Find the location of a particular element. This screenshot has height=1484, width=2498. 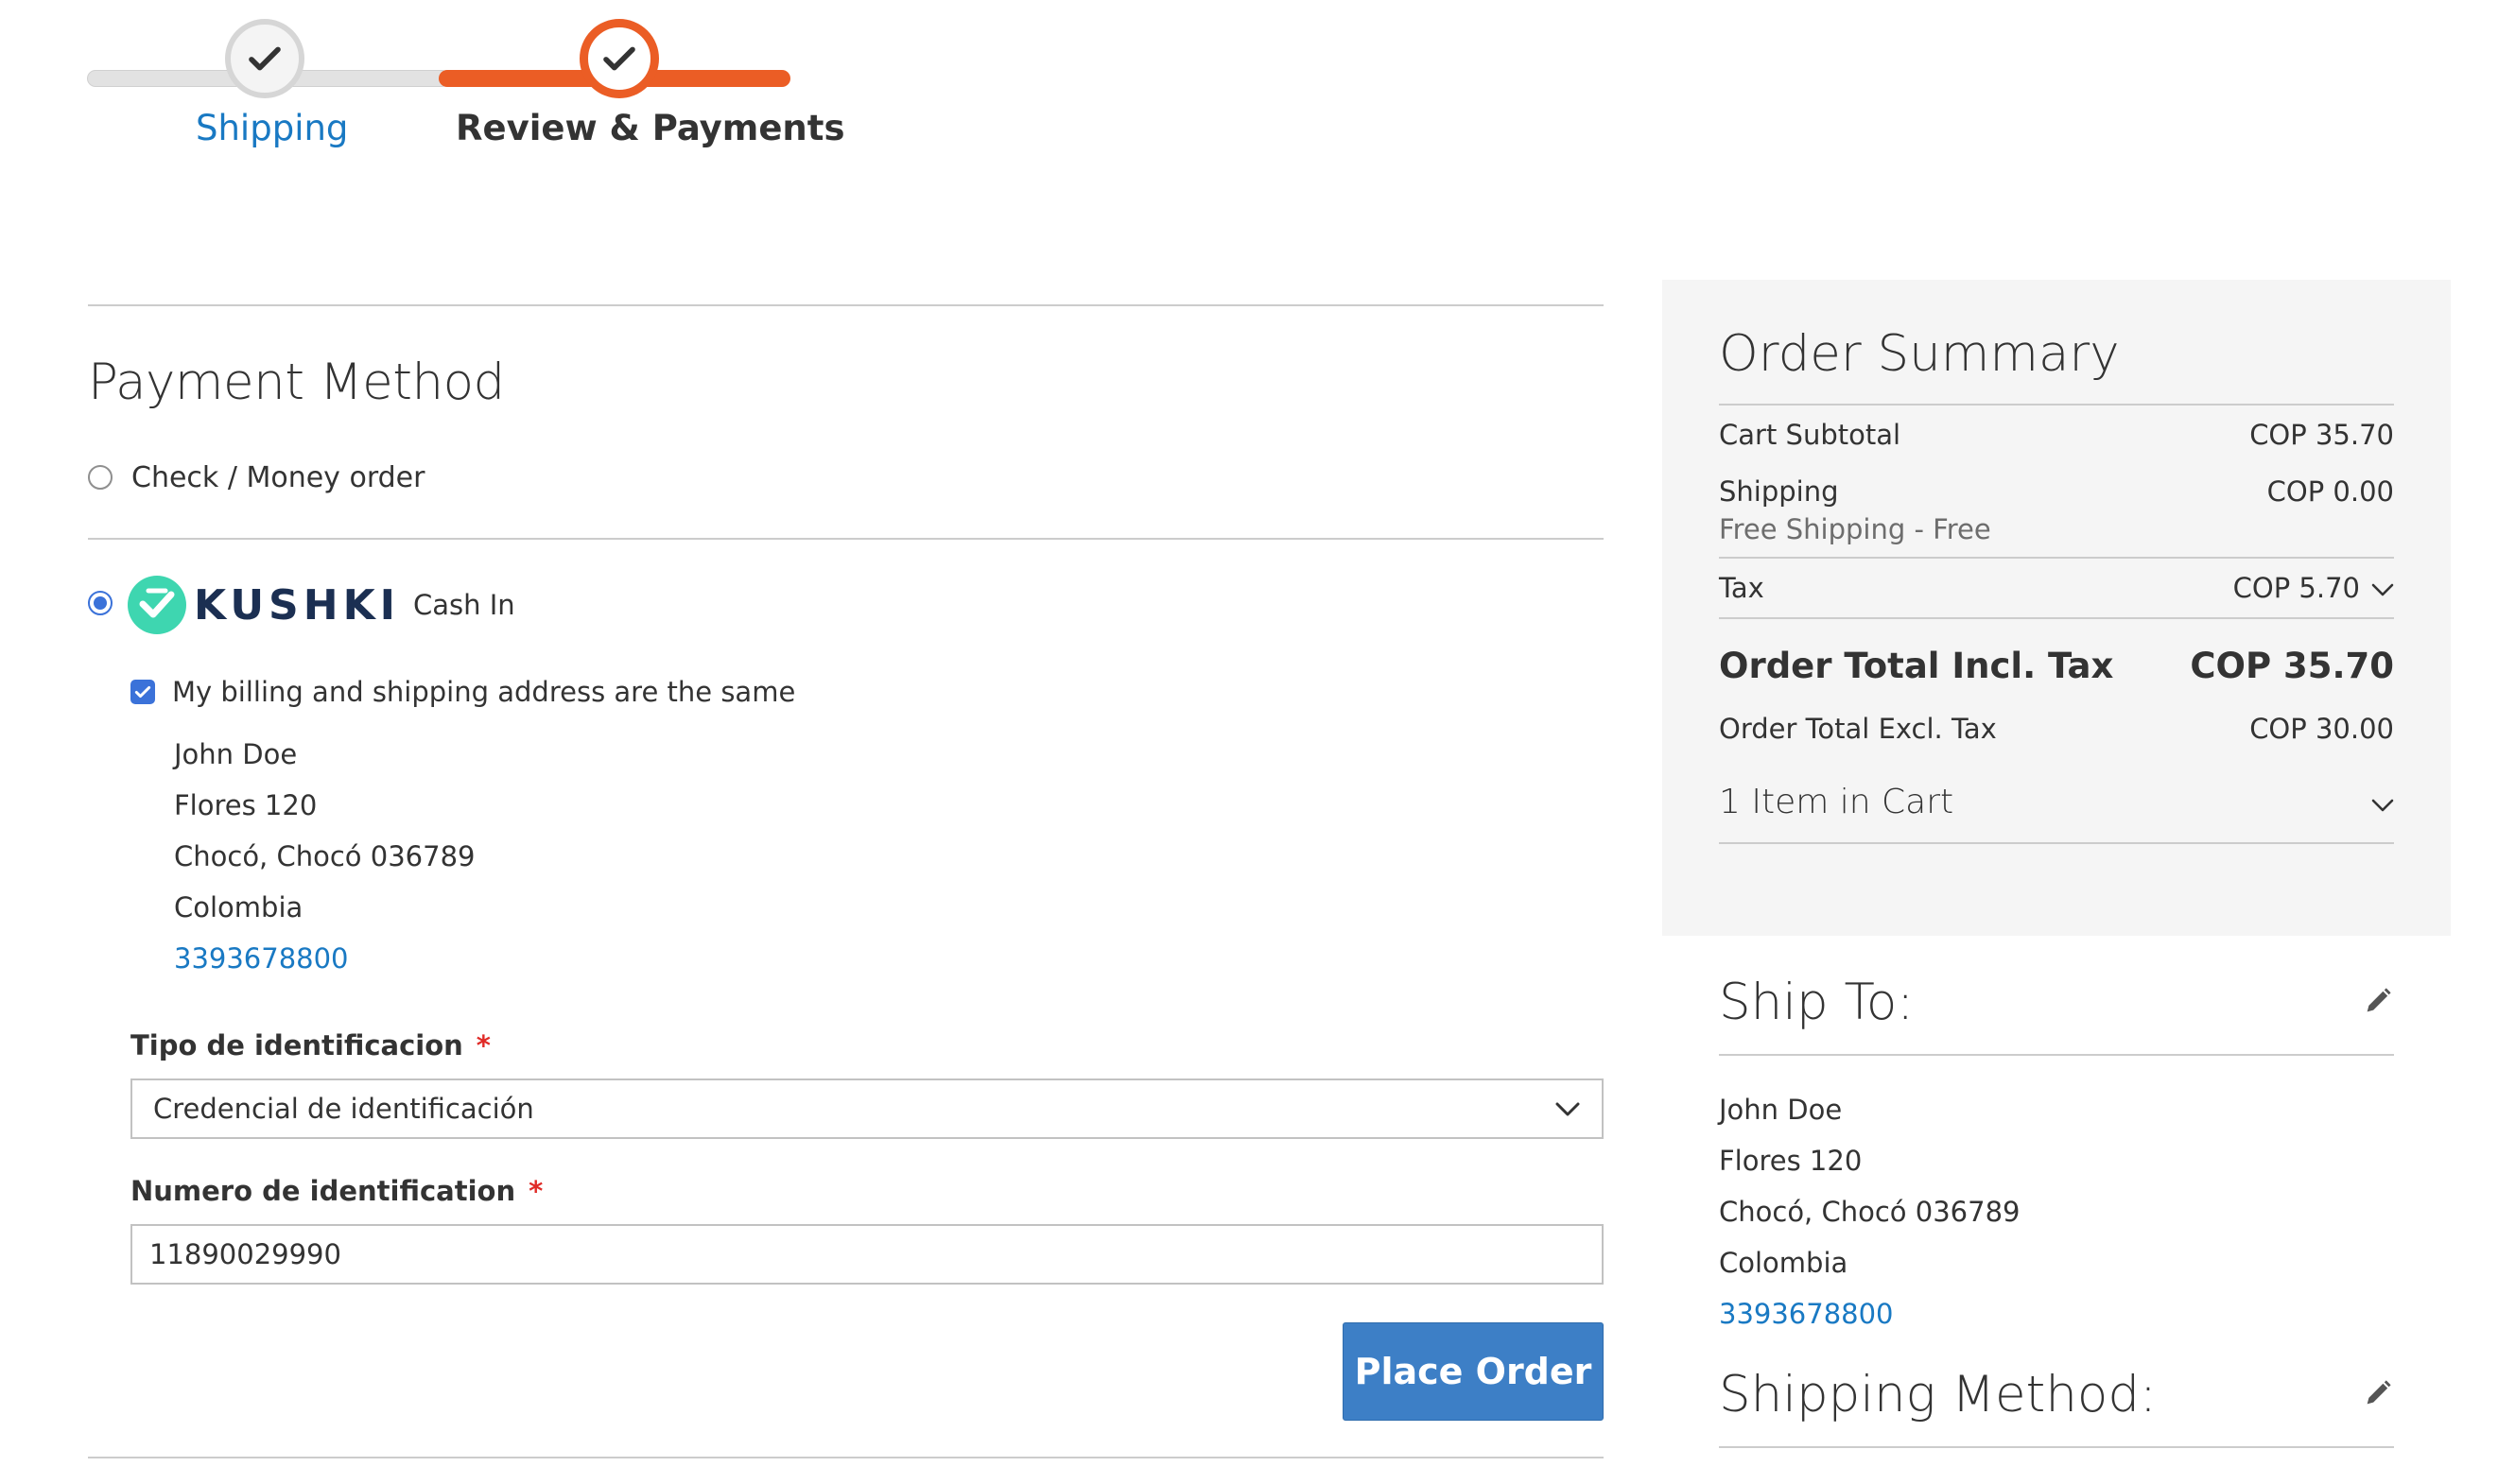

kushki-cashin-label: Cash In is located at coordinates (464, 605).